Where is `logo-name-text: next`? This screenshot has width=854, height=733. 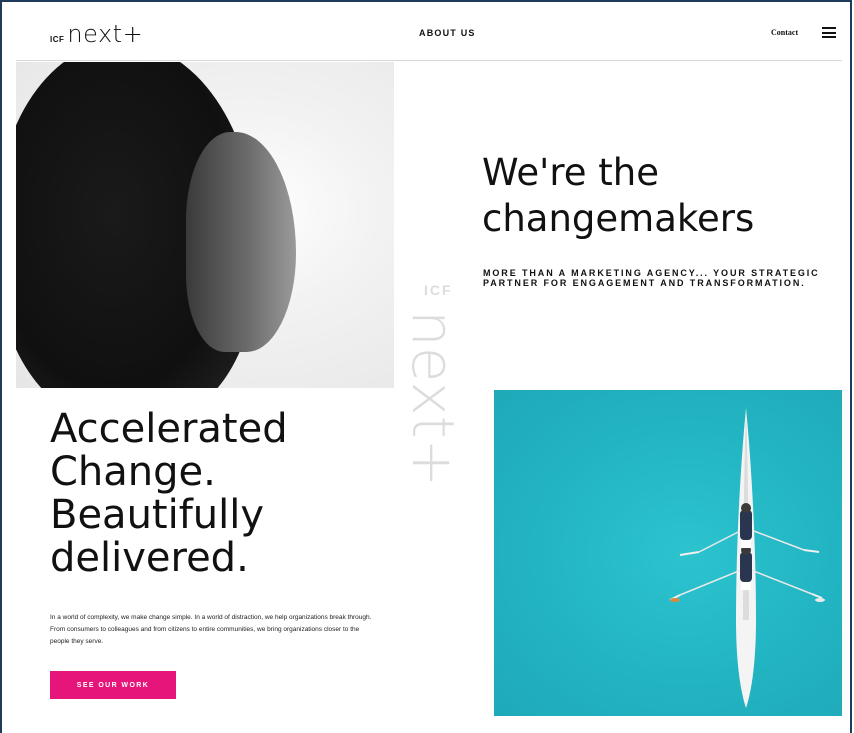
logo-name-text: next is located at coordinates (95, 34).